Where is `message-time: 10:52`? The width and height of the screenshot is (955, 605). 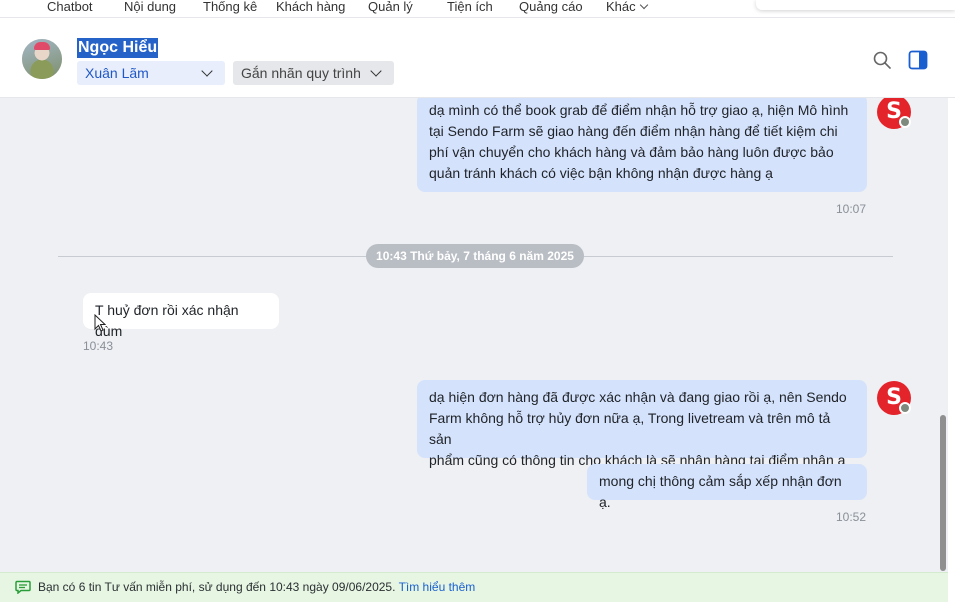
message-time: 10:52 is located at coordinates (851, 517).